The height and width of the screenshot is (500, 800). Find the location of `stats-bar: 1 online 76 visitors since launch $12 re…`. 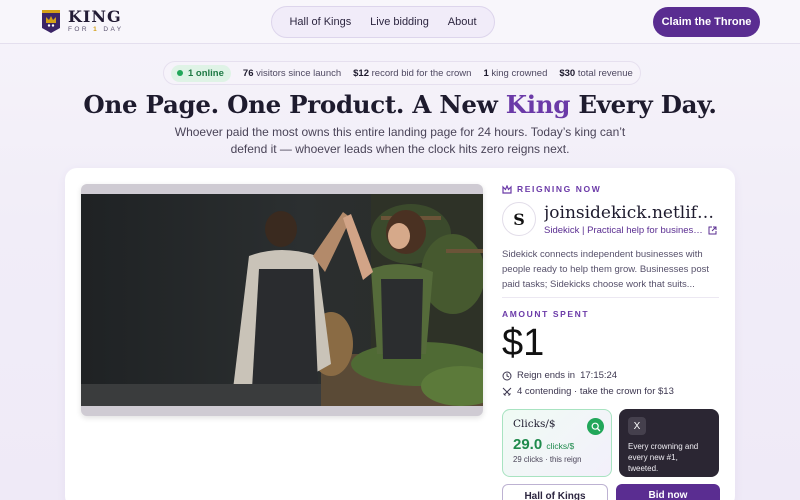

stats-bar: 1 online 76 visitors since launch $12 re… is located at coordinates (402, 73).